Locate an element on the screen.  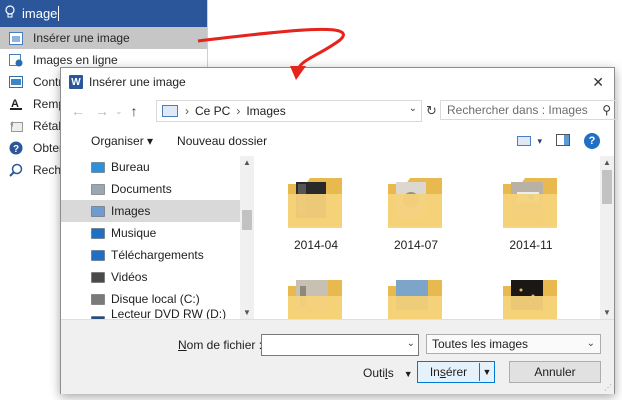
word-app-icon: W is located at coordinates (76, 82).